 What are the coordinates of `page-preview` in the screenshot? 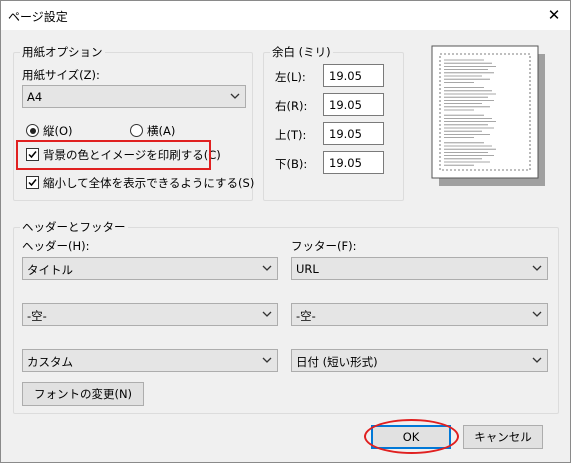 It's located at (488, 115).